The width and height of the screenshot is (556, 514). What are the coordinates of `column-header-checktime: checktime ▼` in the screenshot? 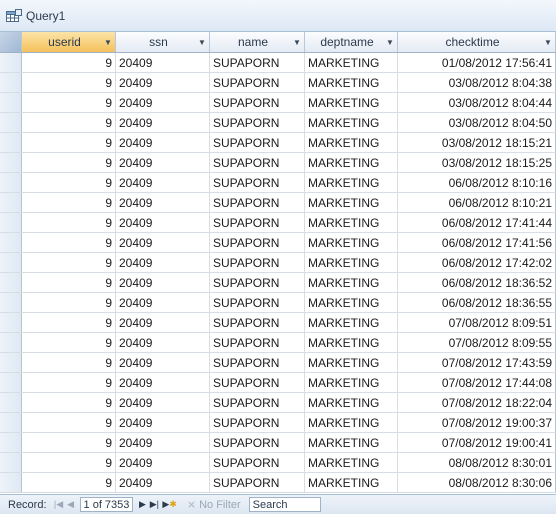 It's located at (477, 42).